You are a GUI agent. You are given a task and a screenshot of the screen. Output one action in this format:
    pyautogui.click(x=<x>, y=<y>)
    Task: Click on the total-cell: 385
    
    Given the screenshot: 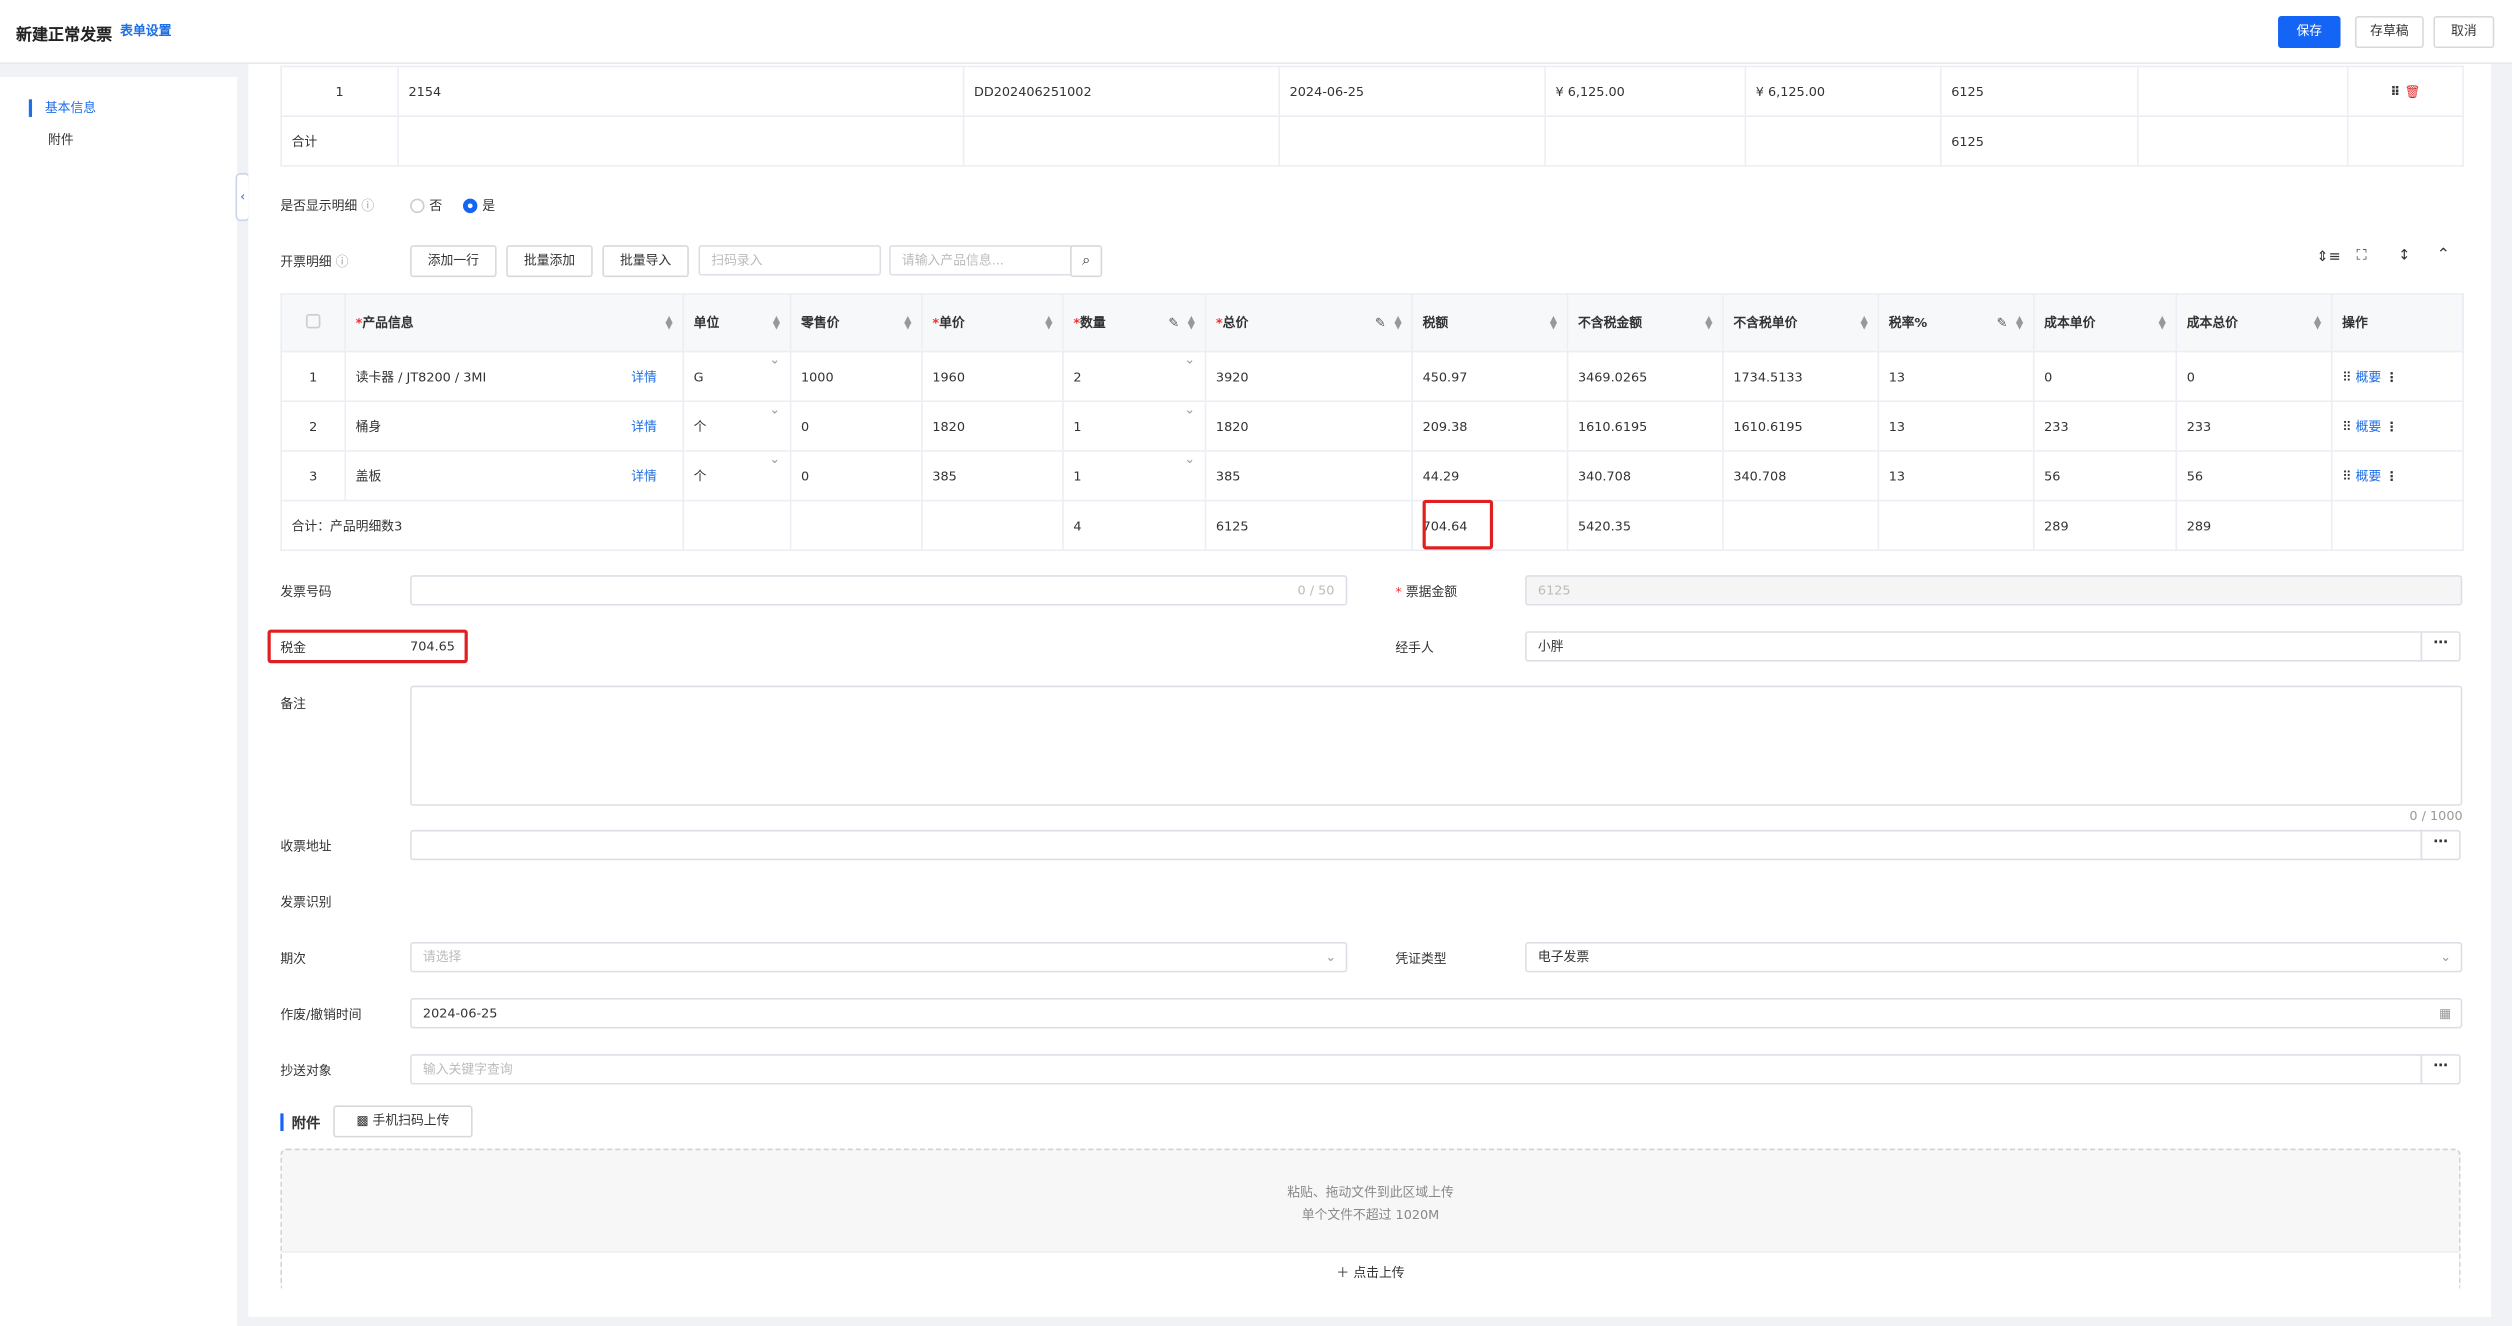 What is the action you would take?
    pyautogui.click(x=1308, y=476)
    